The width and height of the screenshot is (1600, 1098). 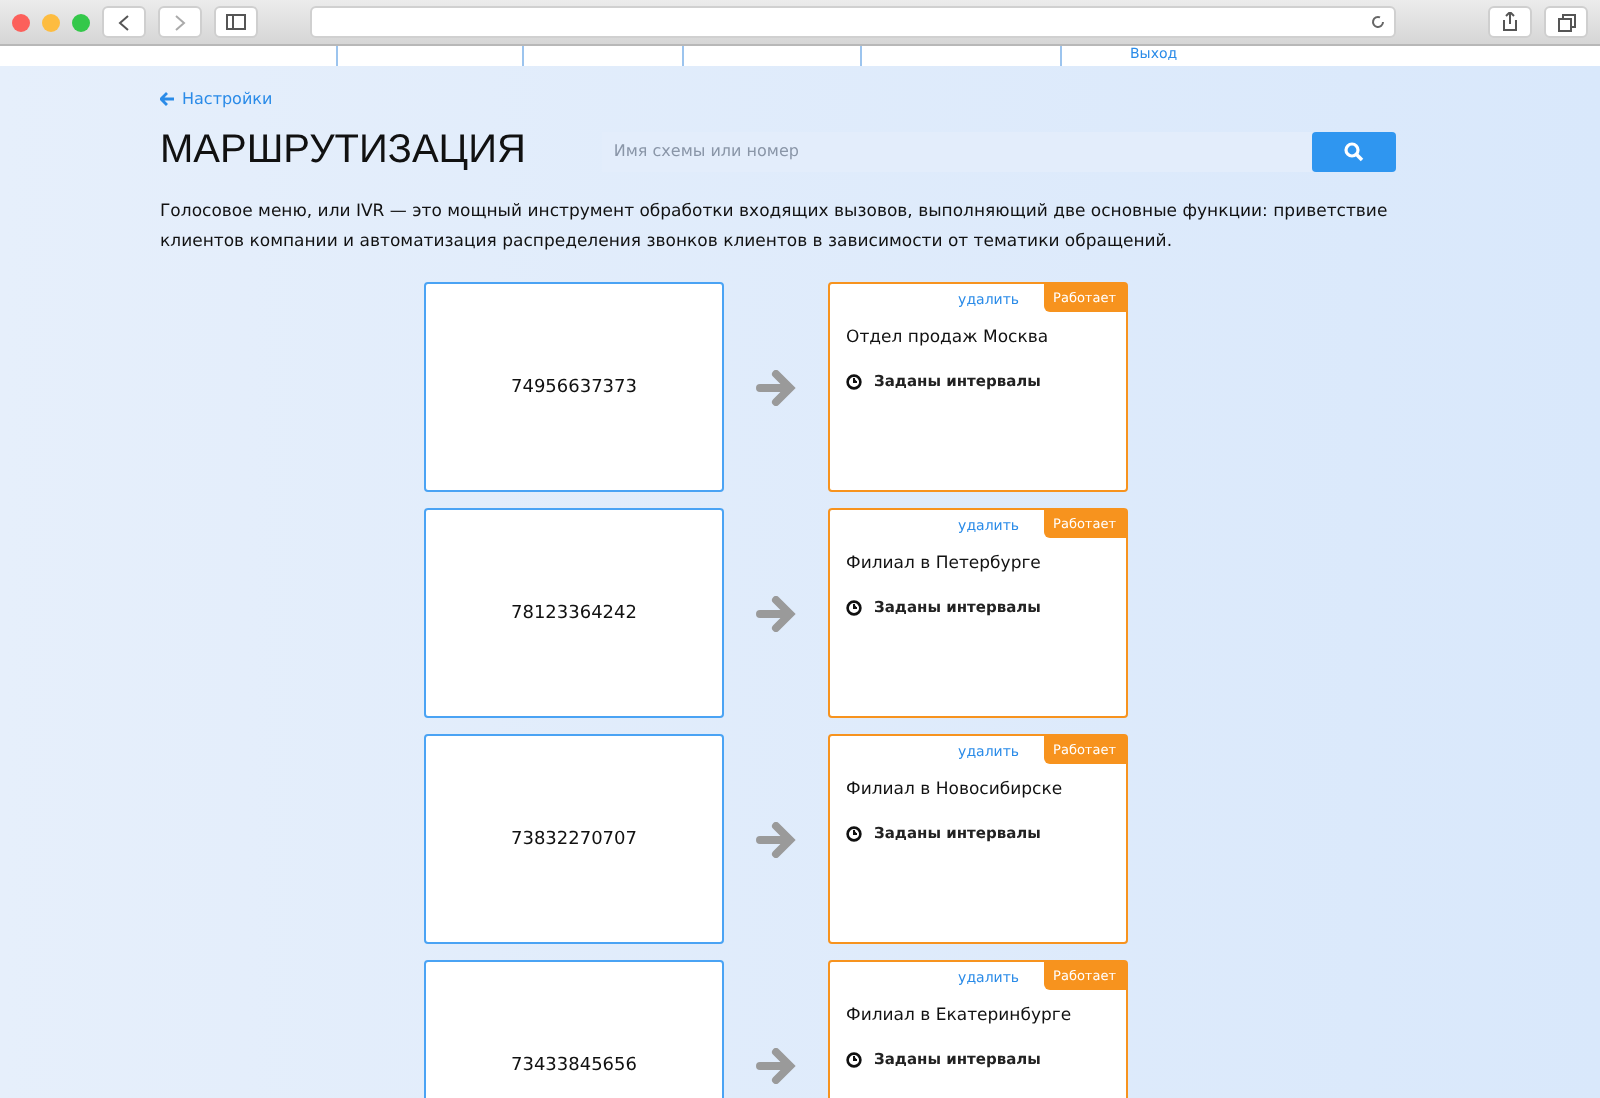 I want to click on search-icon, so click(x=1354, y=151).